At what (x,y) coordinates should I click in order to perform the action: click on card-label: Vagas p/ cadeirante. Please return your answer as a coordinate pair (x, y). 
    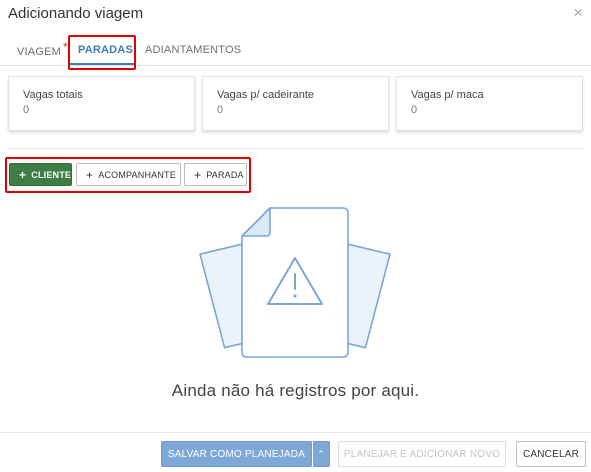
    Looking at the image, I should click on (266, 95).